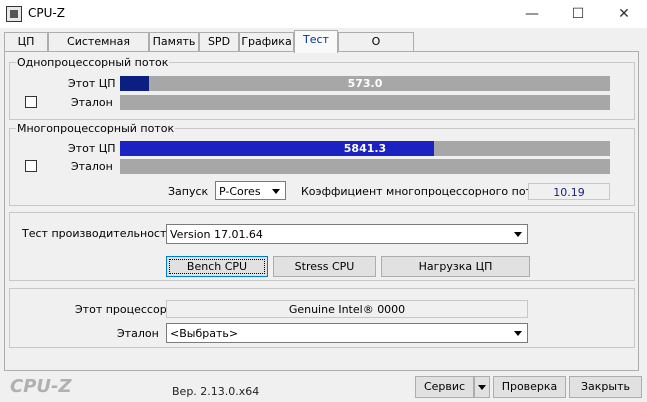  I want to click on bench-cpu-button: Bench CPU, so click(217, 266).